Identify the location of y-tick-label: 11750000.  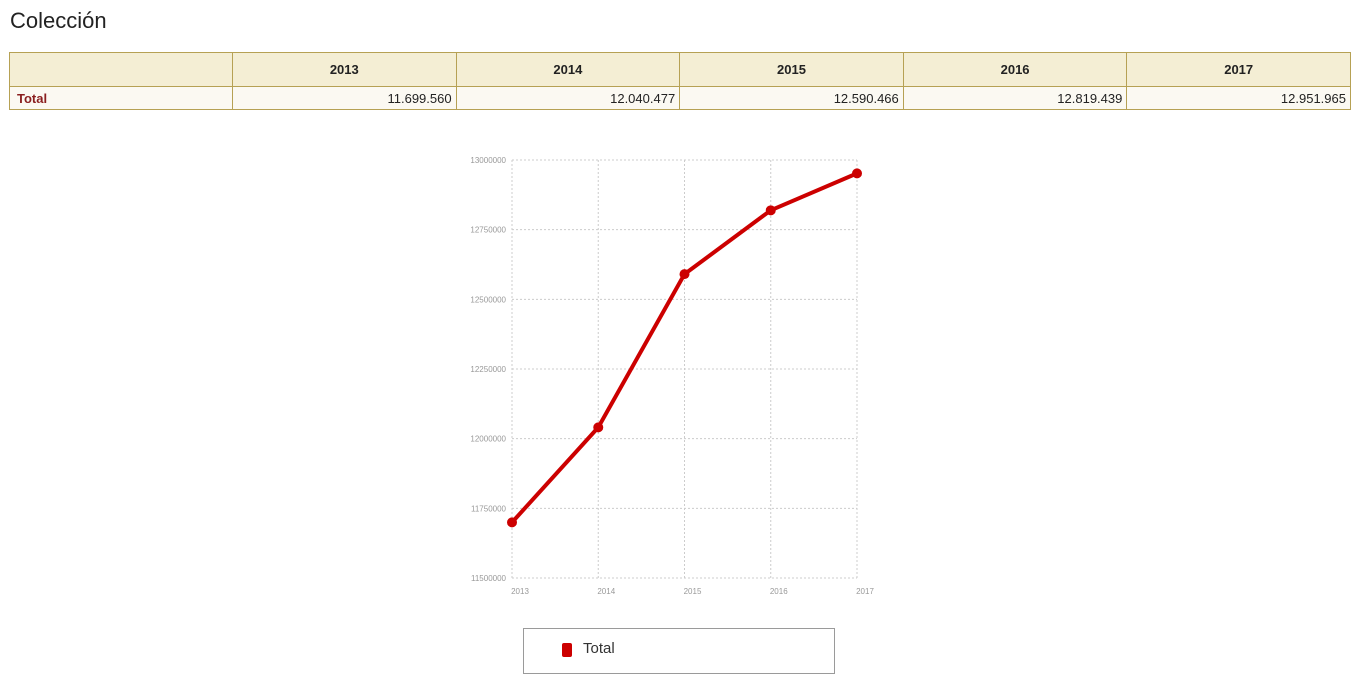
(489, 508).